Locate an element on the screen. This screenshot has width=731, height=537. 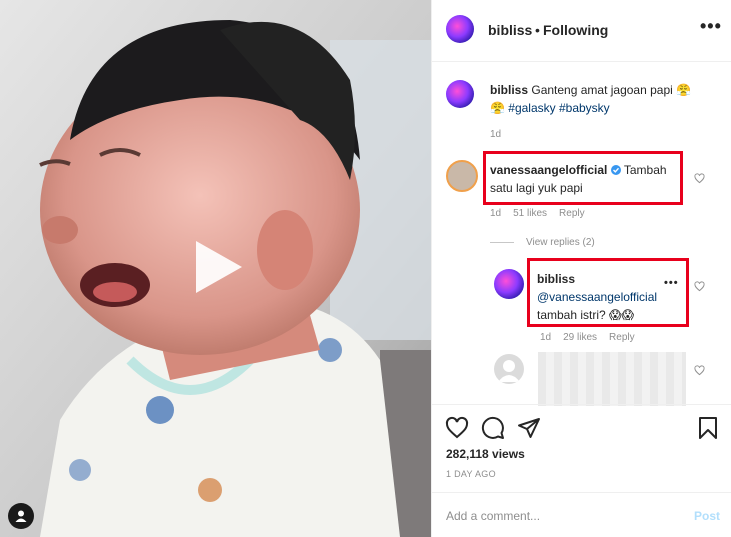
play-icon is located at coordinates (216, 267).